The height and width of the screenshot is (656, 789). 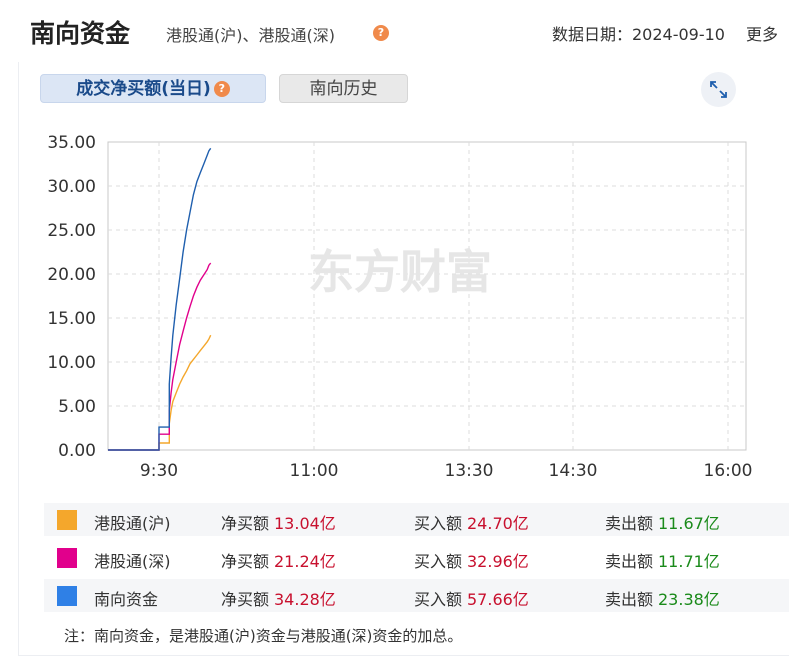 I want to click on expand-icon, so click(x=718, y=89).